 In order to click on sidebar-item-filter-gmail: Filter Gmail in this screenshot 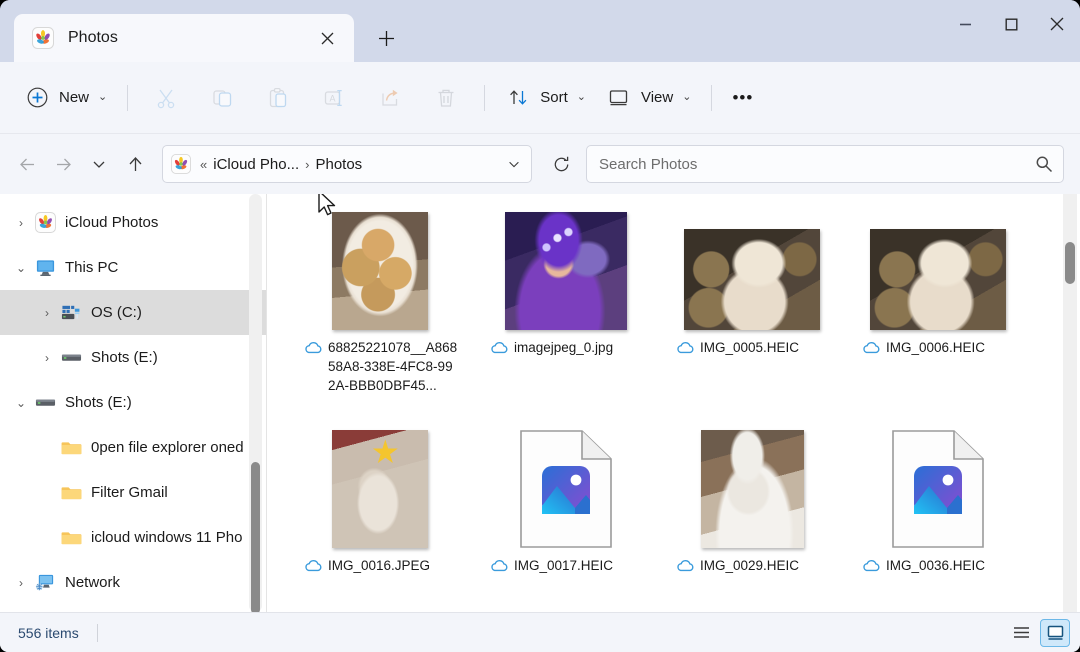, I will do `click(133, 492)`.